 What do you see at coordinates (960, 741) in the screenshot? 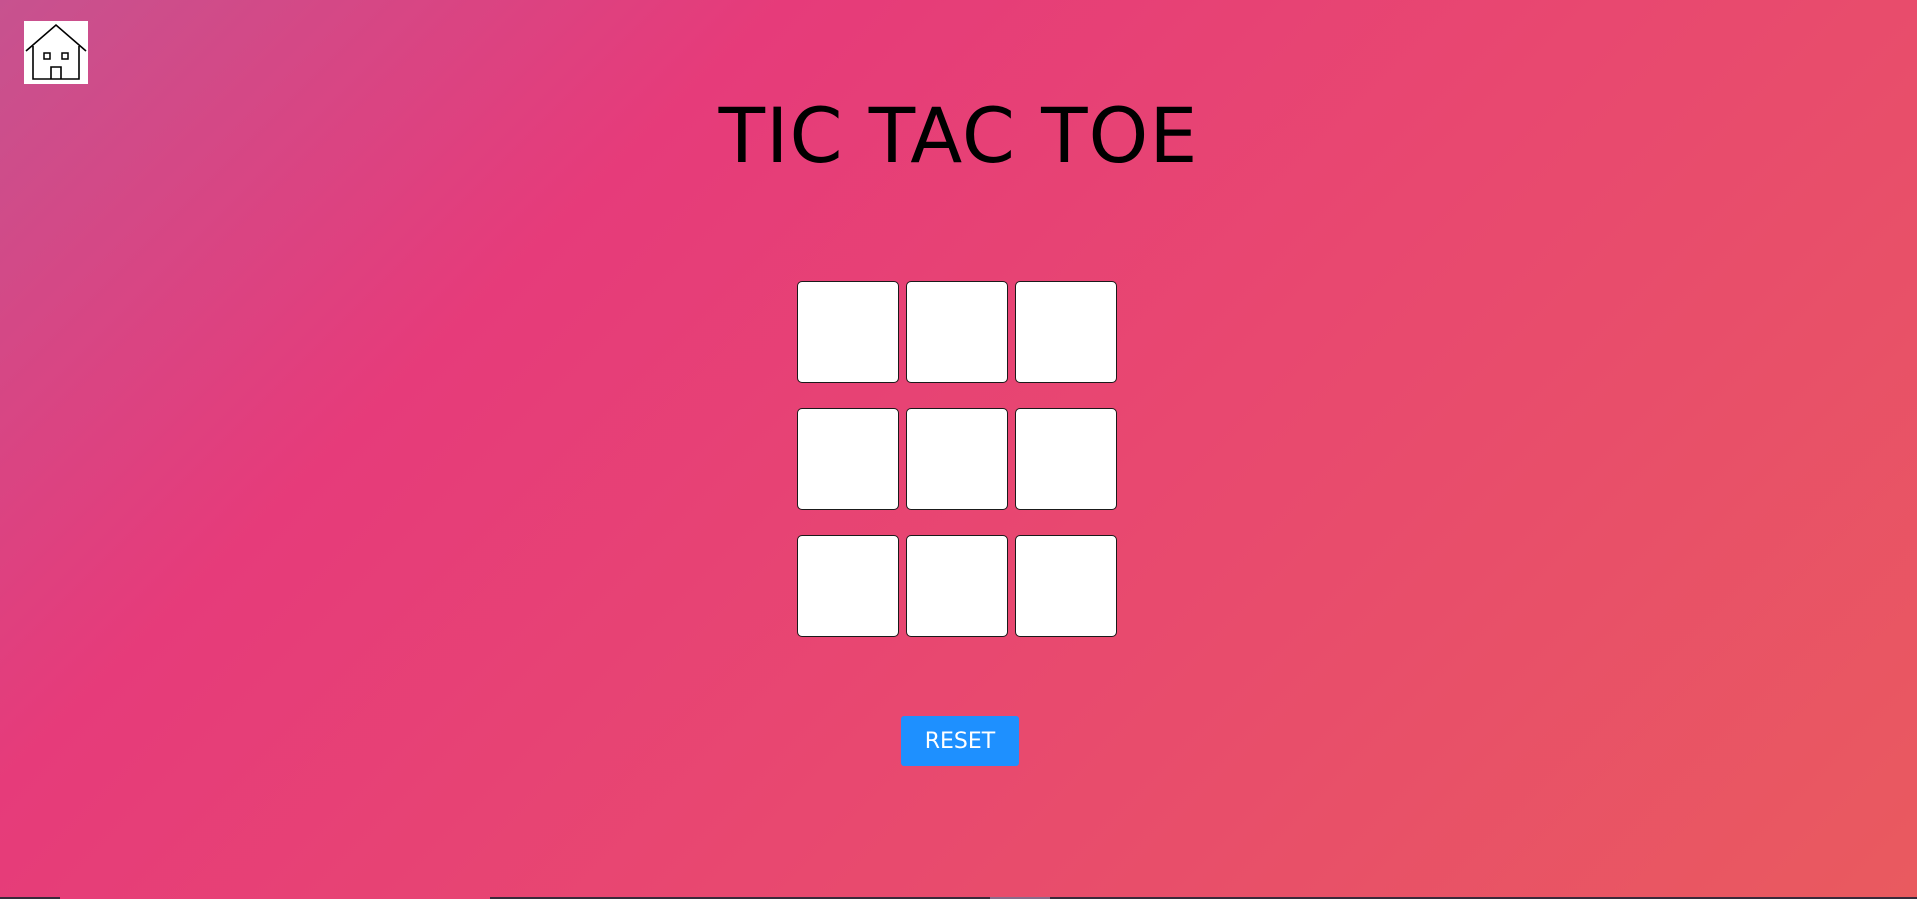
I see `reset-button: RESET` at bounding box center [960, 741].